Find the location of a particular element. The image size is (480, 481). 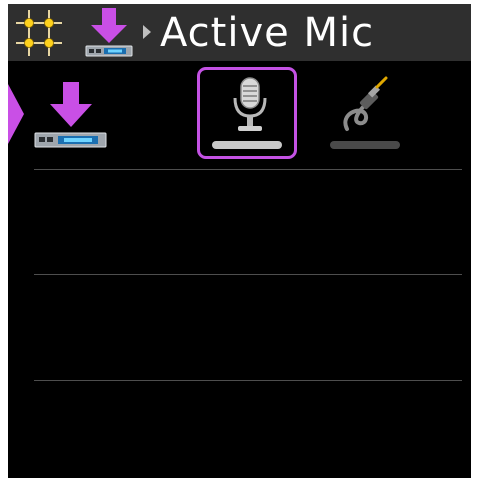

option-microphone is located at coordinates (247, 113).